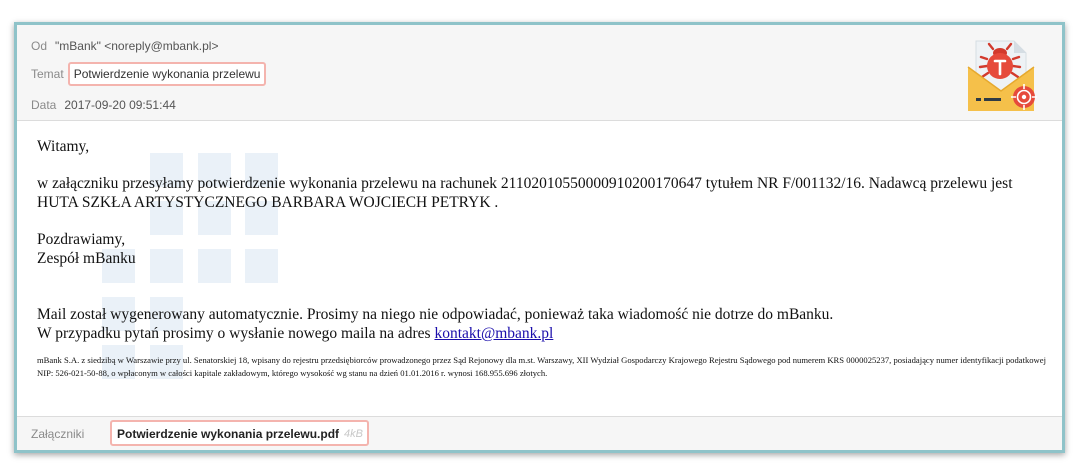 This screenshot has width=1086, height=472. What do you see at coordinates (167, 74) in the screenshot?
I see `subject-value: Potwierdzenie wykonania przelewu` at bounding box center [167, 74].